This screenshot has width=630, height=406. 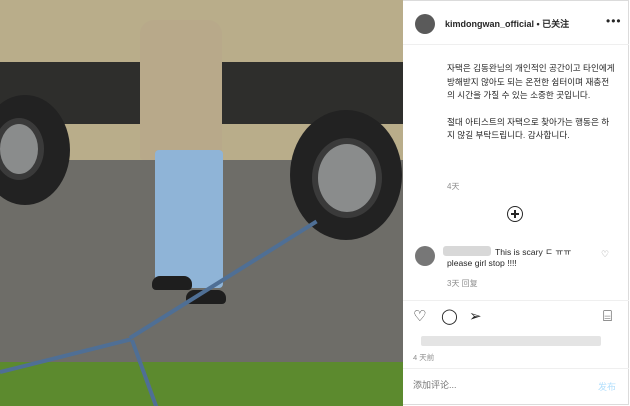 What do you see at coordinates (518, 319) in the screenshot?
I see `action-bar: ♡ ◯ ➢ ⌸` at bounding box center [518, 319].